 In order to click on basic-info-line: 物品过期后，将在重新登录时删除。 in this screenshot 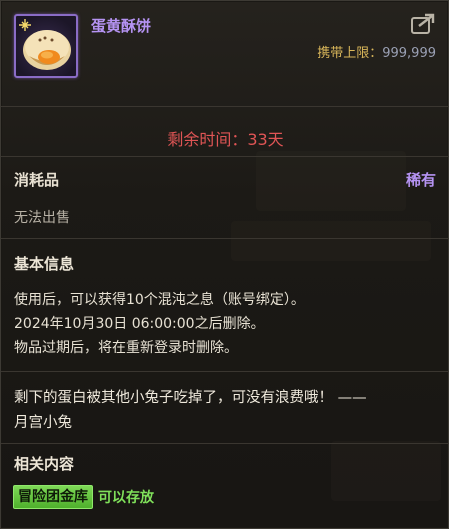, I will do `click(126, 348)`.